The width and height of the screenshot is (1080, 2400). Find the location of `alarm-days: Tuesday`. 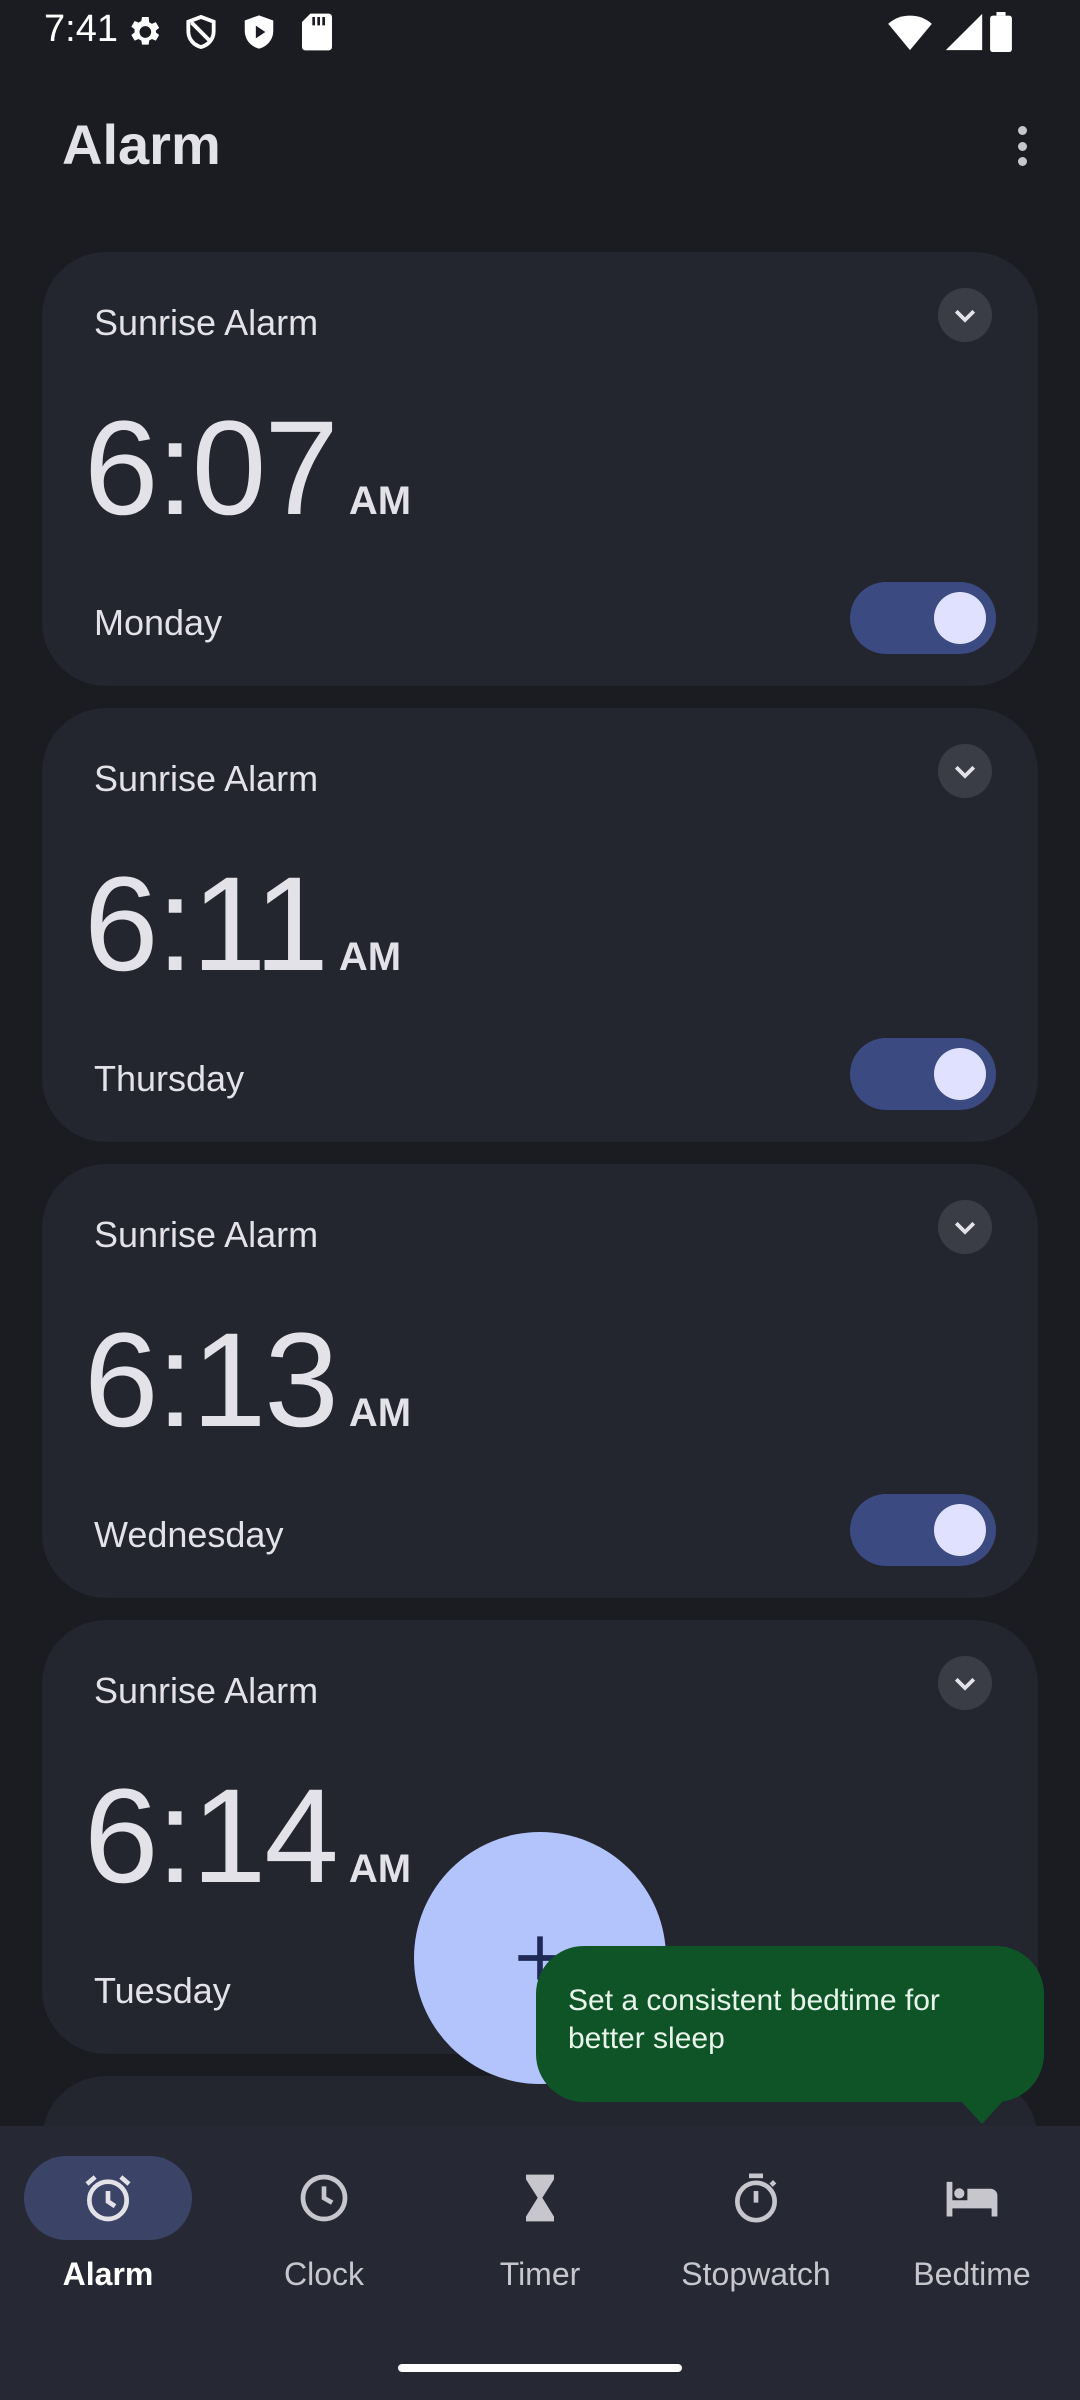

alarm-days: Tuesday is located at coordinates (162, 1991).